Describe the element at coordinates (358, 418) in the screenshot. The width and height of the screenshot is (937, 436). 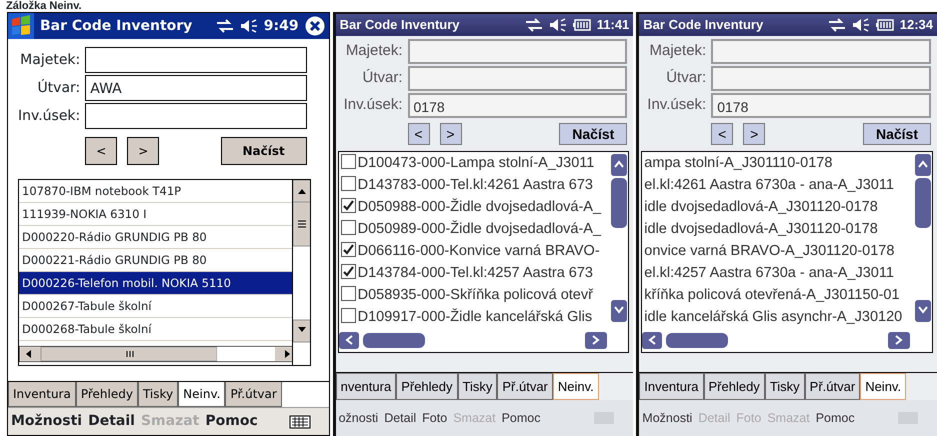
I see `menu-item: ožnosti` at that location.